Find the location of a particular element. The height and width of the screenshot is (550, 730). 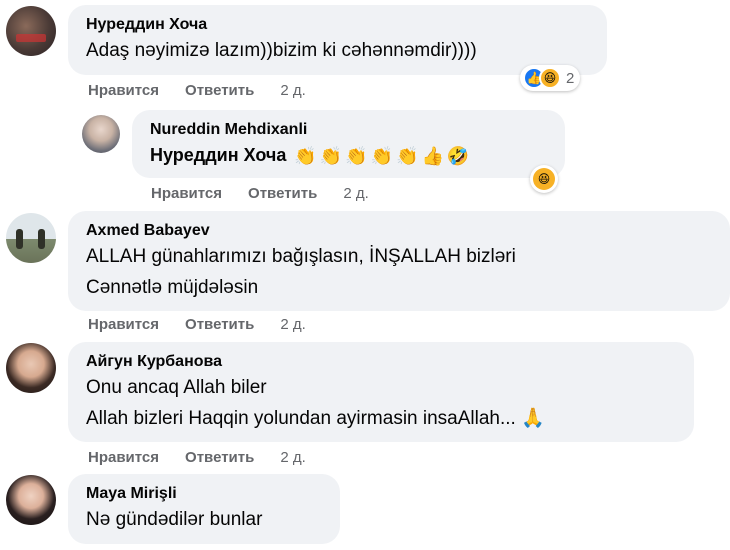

comment-author: Axmed Babayev is located at coordinates (408, 231).